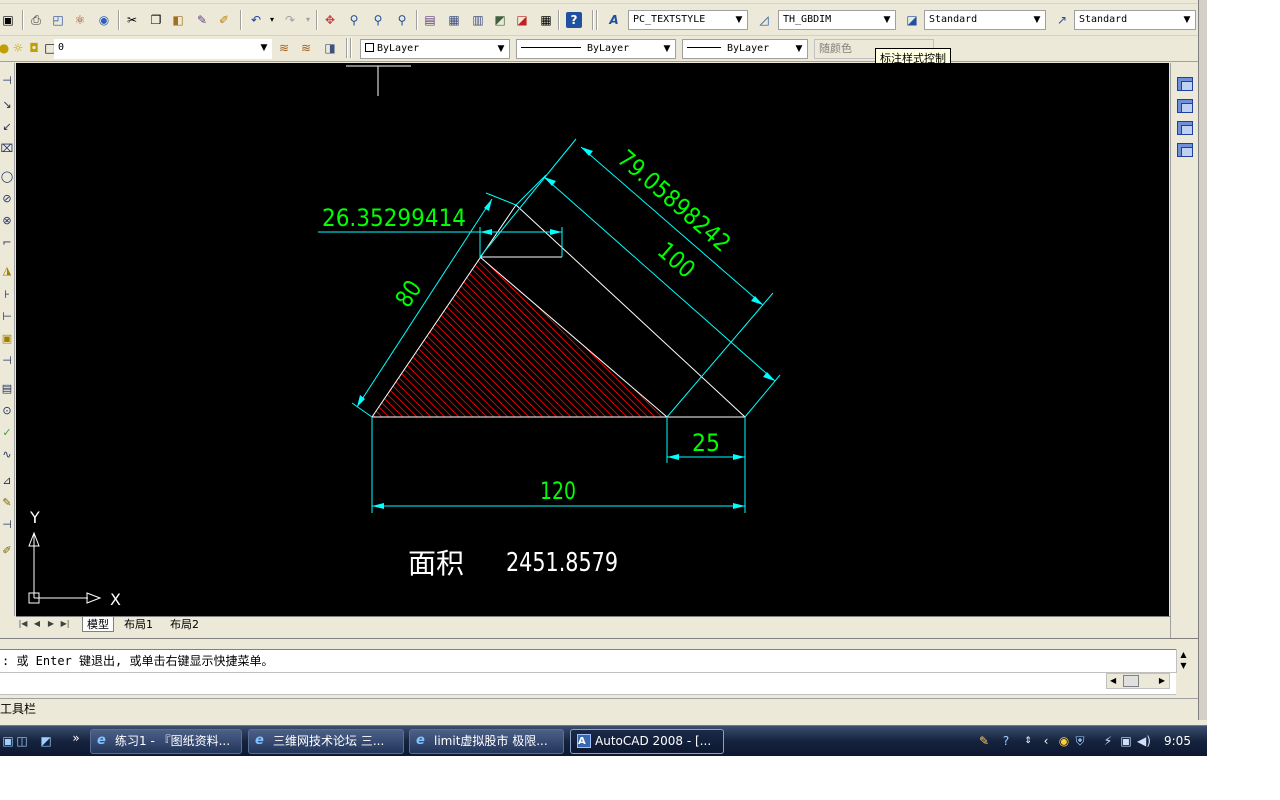 The height and width of the screenshot is (800, 1280). What do you see at coordinates (7, 361) in the screenshot?
I see `region-icon: ⊣` at bounding box center [7, 361].